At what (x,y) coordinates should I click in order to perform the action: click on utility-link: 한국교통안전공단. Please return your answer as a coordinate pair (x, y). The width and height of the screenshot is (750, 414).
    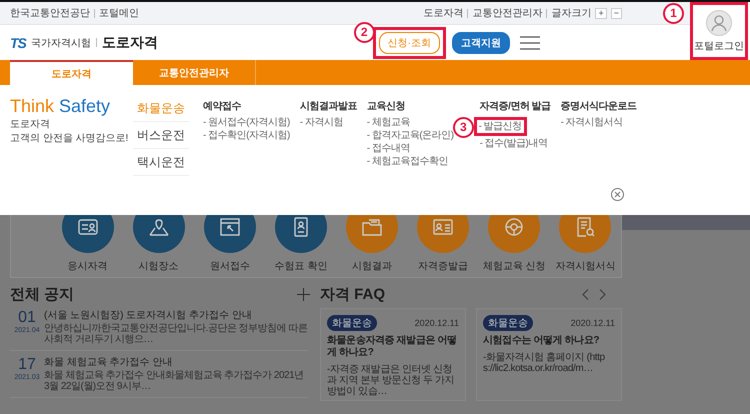
    Looking at the image, I should click on (50, 13).